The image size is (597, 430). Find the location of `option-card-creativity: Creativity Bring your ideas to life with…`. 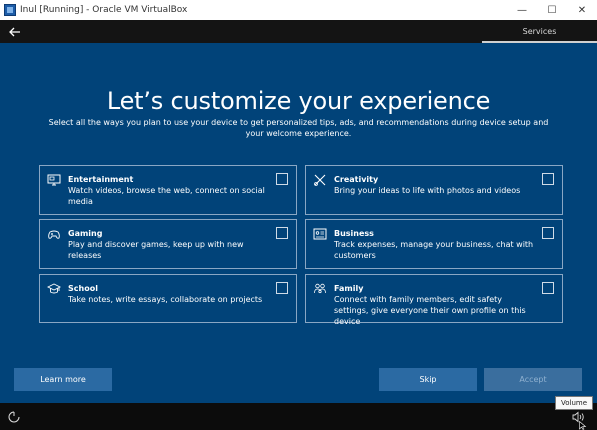

option-card-creativity: Creativity Bring your ideas to life with… is located at coordinates (434, 190).